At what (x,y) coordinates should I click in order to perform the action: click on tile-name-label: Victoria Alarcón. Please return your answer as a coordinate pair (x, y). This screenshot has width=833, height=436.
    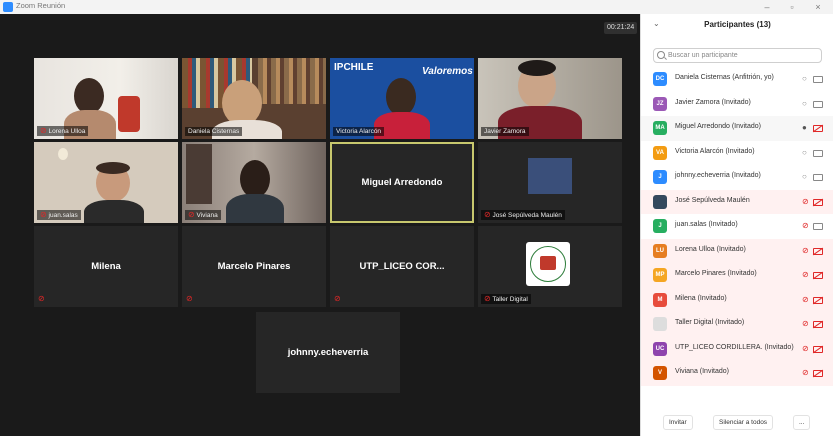
    Looking at the image, I should click on (359, 131).